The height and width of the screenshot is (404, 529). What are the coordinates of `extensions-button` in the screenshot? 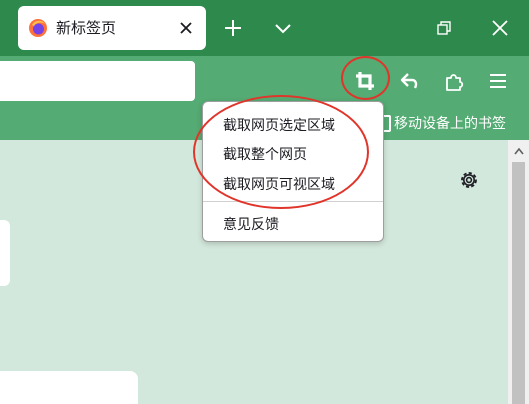 It's located at (454, 81).